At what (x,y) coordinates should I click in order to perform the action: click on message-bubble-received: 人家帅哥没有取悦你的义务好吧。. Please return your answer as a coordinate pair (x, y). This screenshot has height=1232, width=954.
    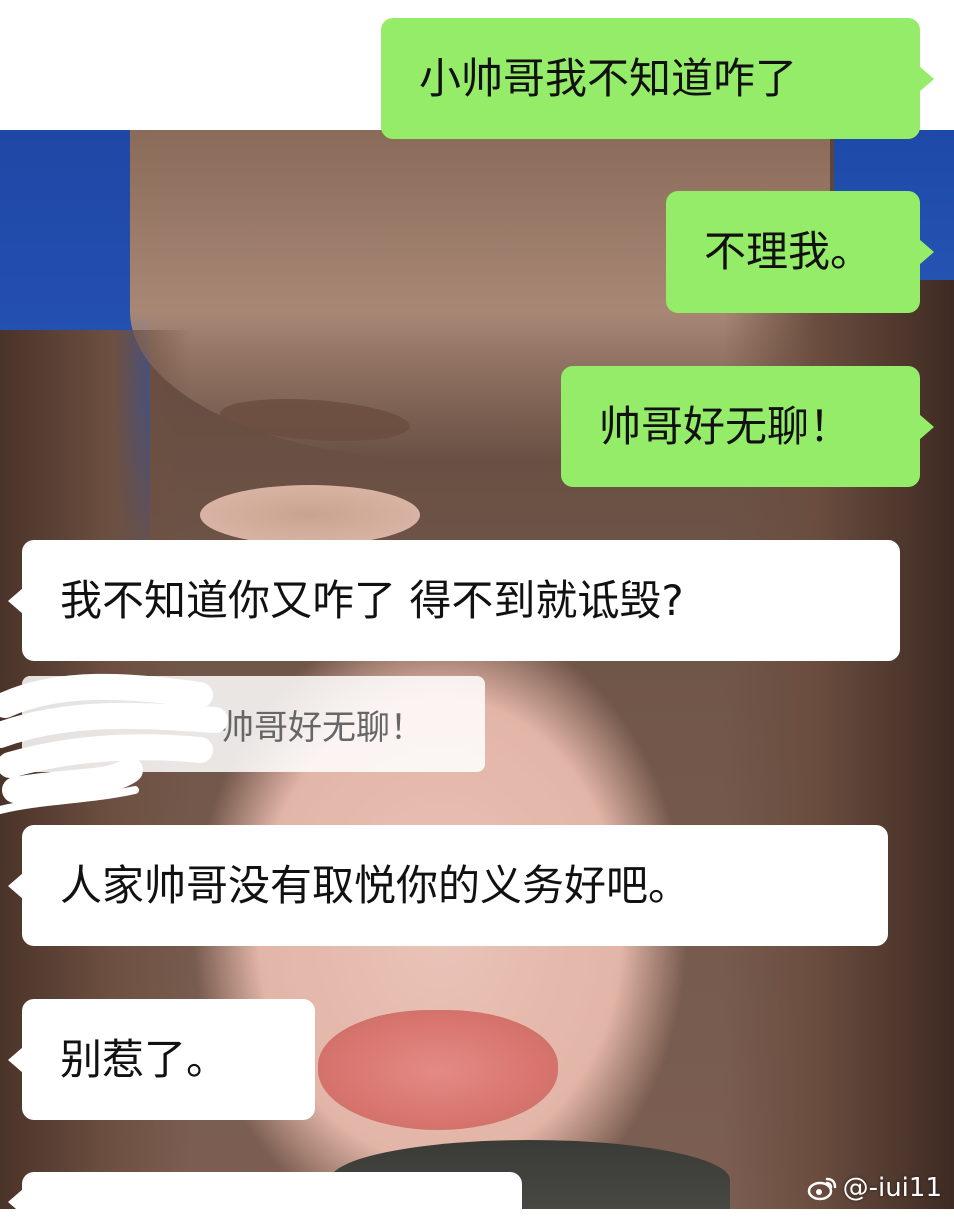
    Looking at the image, I should click on (448, 885).